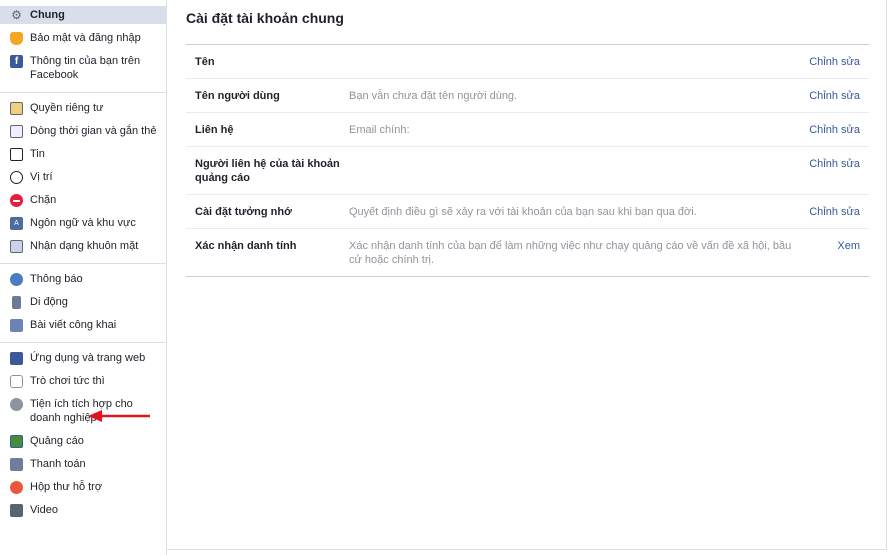 Image resolution: width=891 pixels, height=555 pixels. I want to click on facebook-icon: f, so click(16, 61).